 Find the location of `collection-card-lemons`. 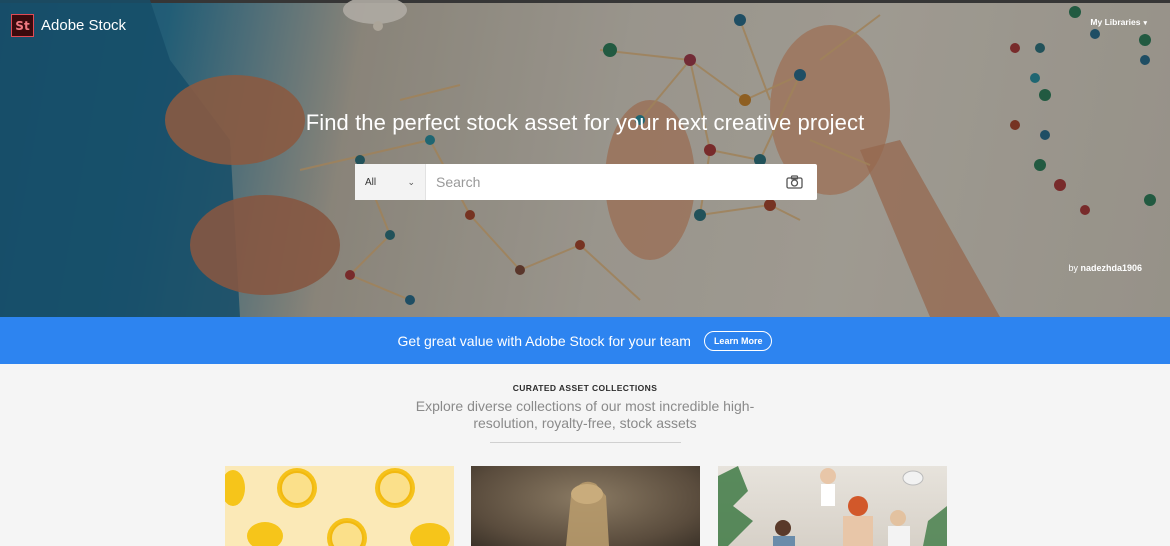

collection-card-lemons is located at coordinates (339, 506).